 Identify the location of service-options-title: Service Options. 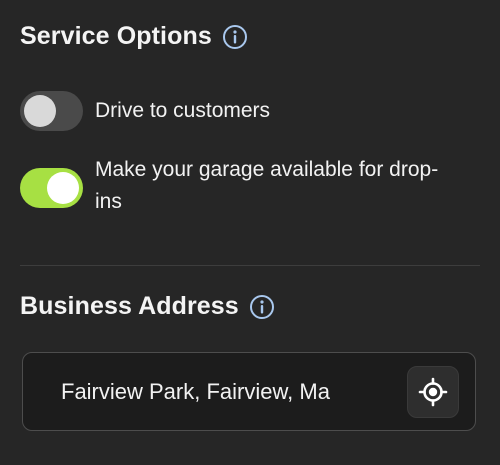
(116, 36).